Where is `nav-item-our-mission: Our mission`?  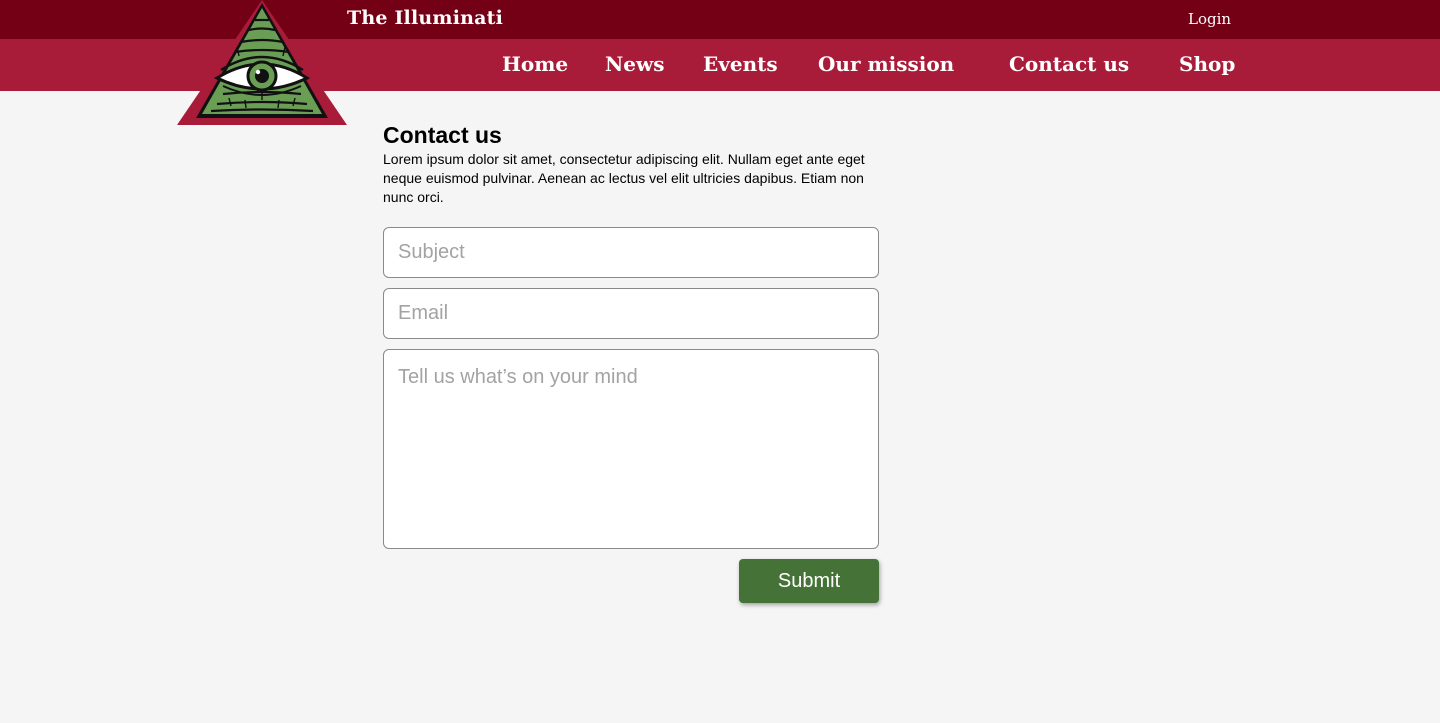
nav-item-our-mission: Our mission is located at coordinates (886, 64).